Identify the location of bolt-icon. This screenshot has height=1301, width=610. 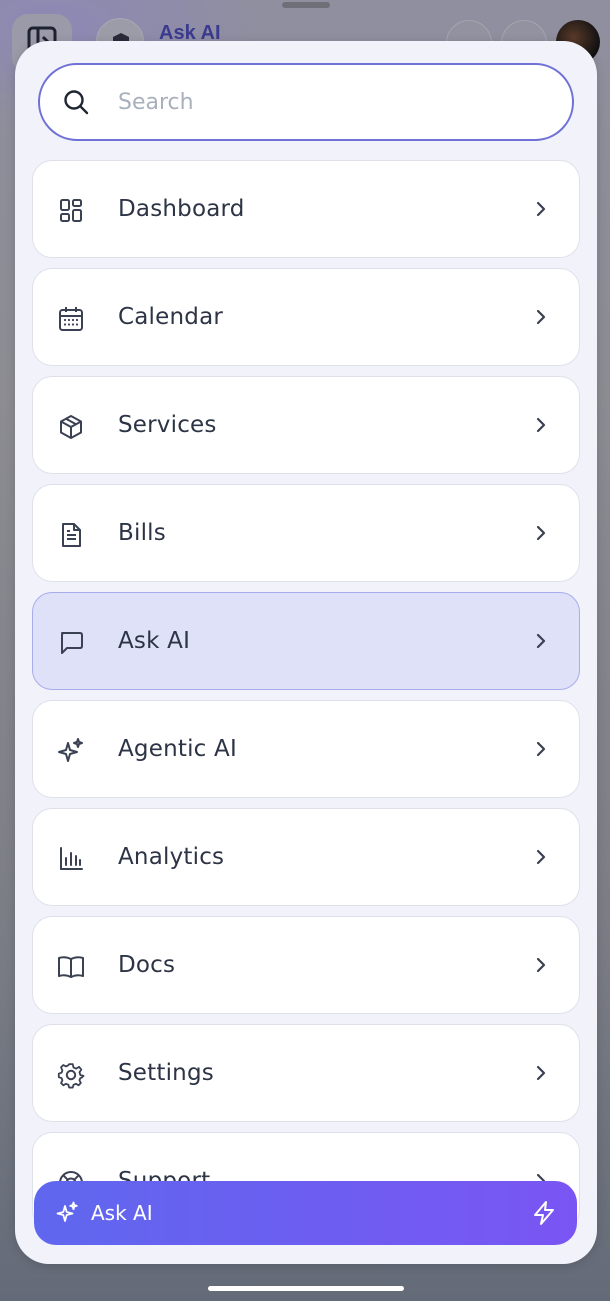
(544, 1213).